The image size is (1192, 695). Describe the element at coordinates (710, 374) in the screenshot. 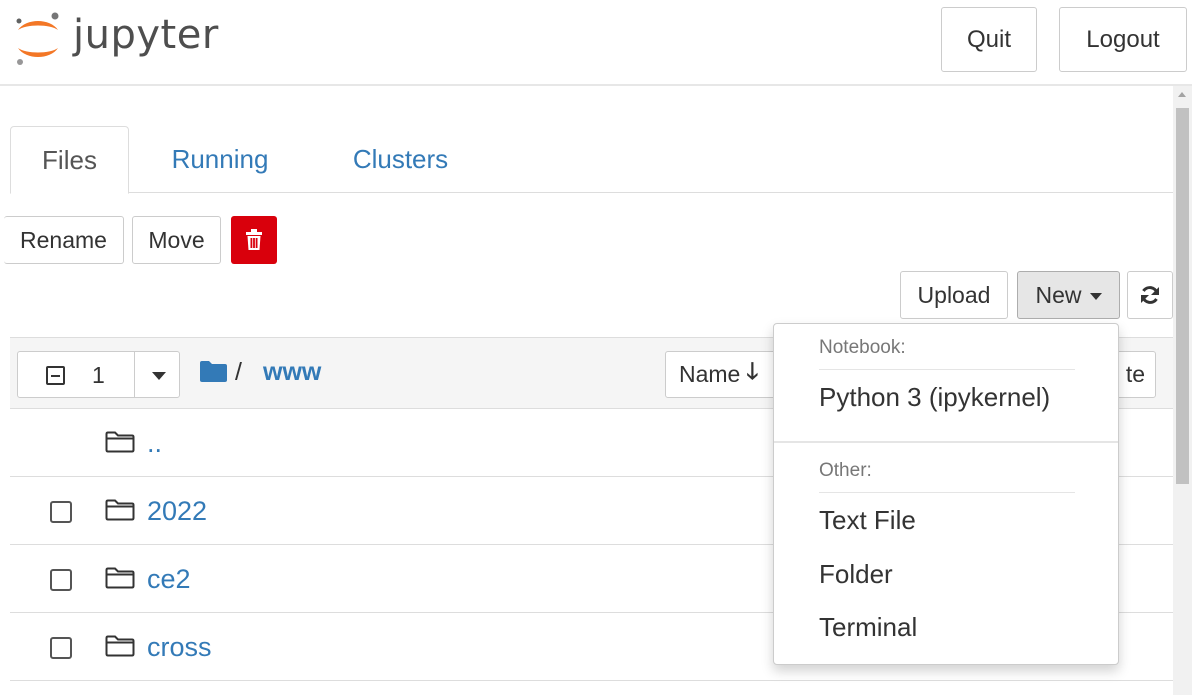

I see `sort-name-label: Name` at that location.